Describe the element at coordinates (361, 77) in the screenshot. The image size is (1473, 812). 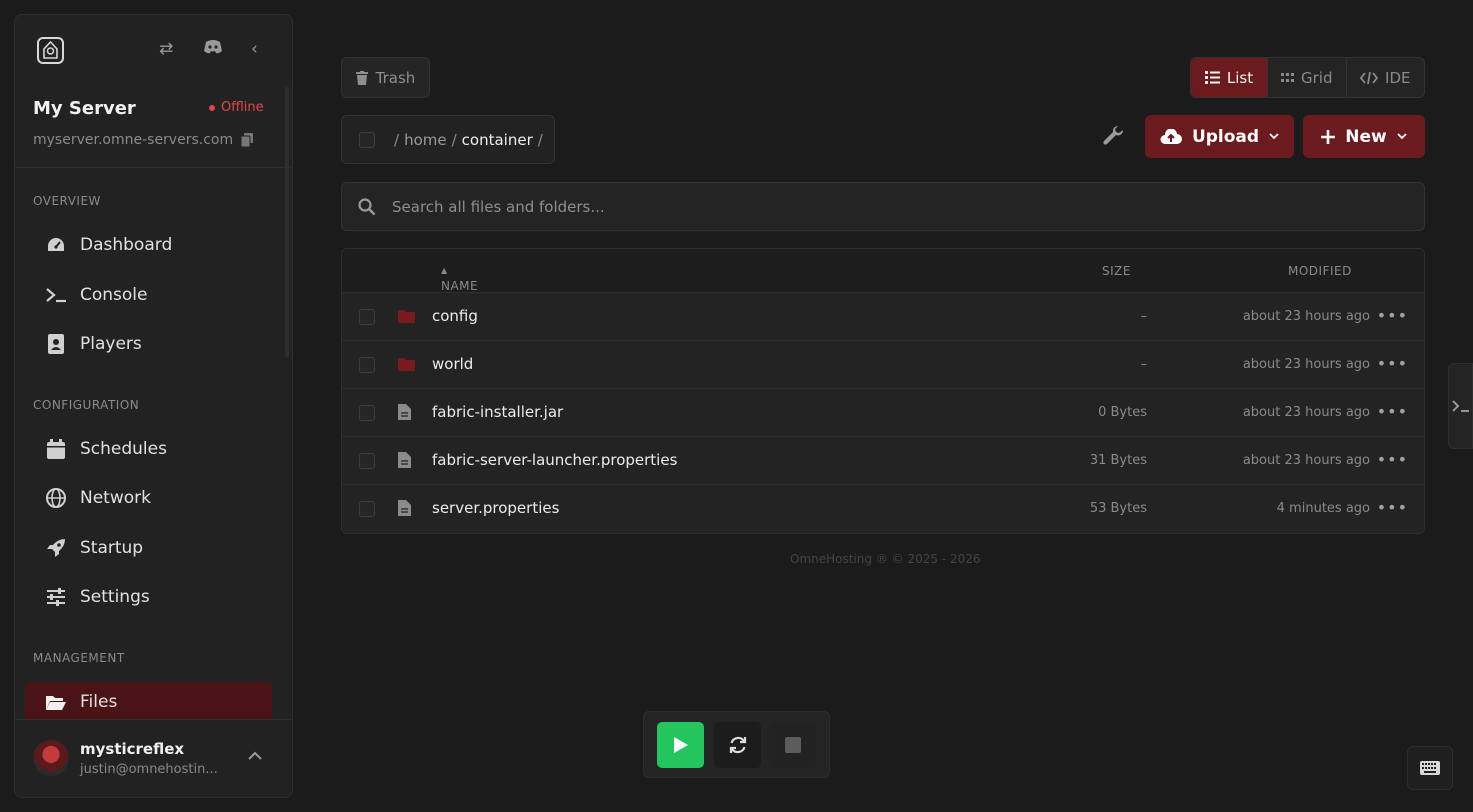
I see `trash-icon` at that location.